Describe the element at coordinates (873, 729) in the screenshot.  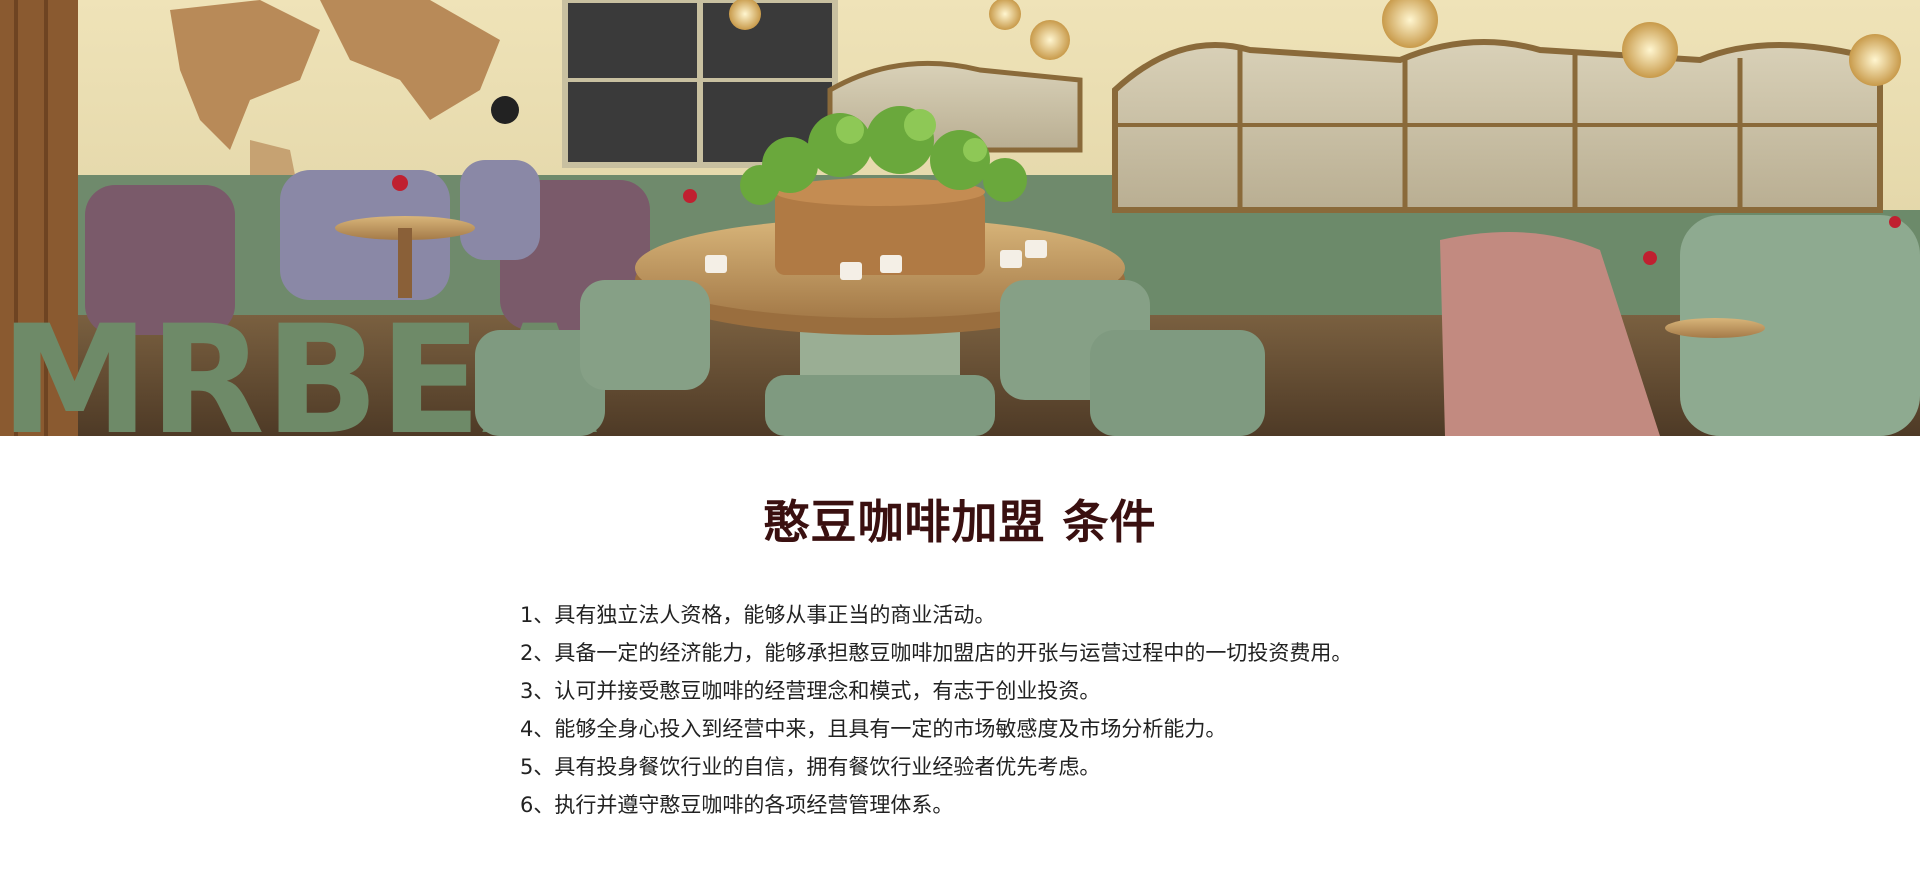
I see `condition-item-4: 4、能够全身心投入到经营中来，且具有一定的市场敏感度及市场分析能力。` at that location.